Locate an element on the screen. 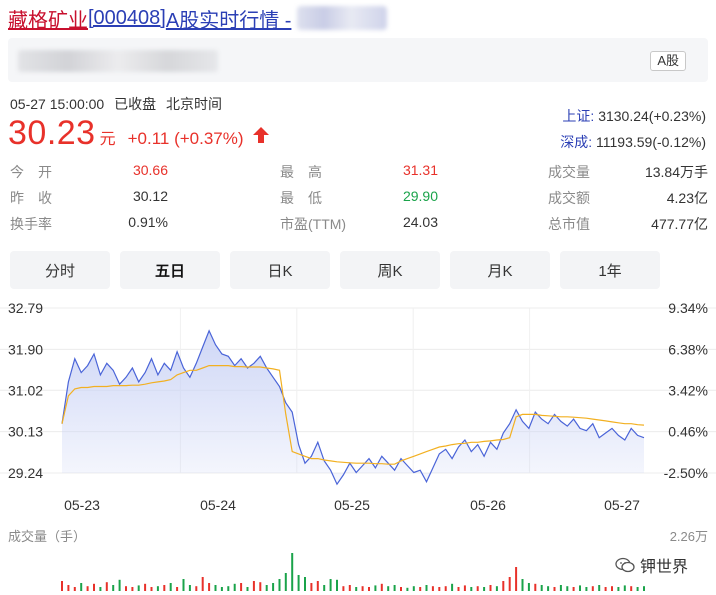 Image resolution: width=716 pixels, height=595 pixels. blurred-banner-text is located at coordinates (118, 61).